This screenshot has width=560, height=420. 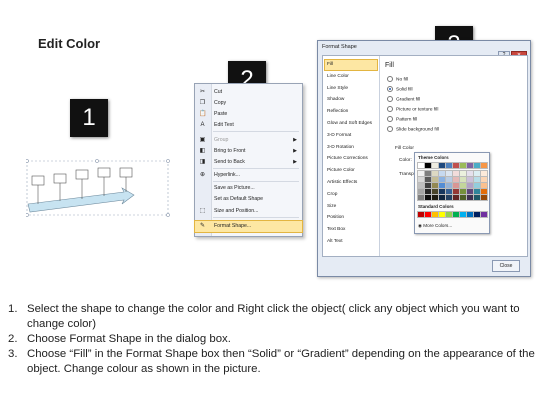 I want to click on selected-shape, so click(x=98, y=185).